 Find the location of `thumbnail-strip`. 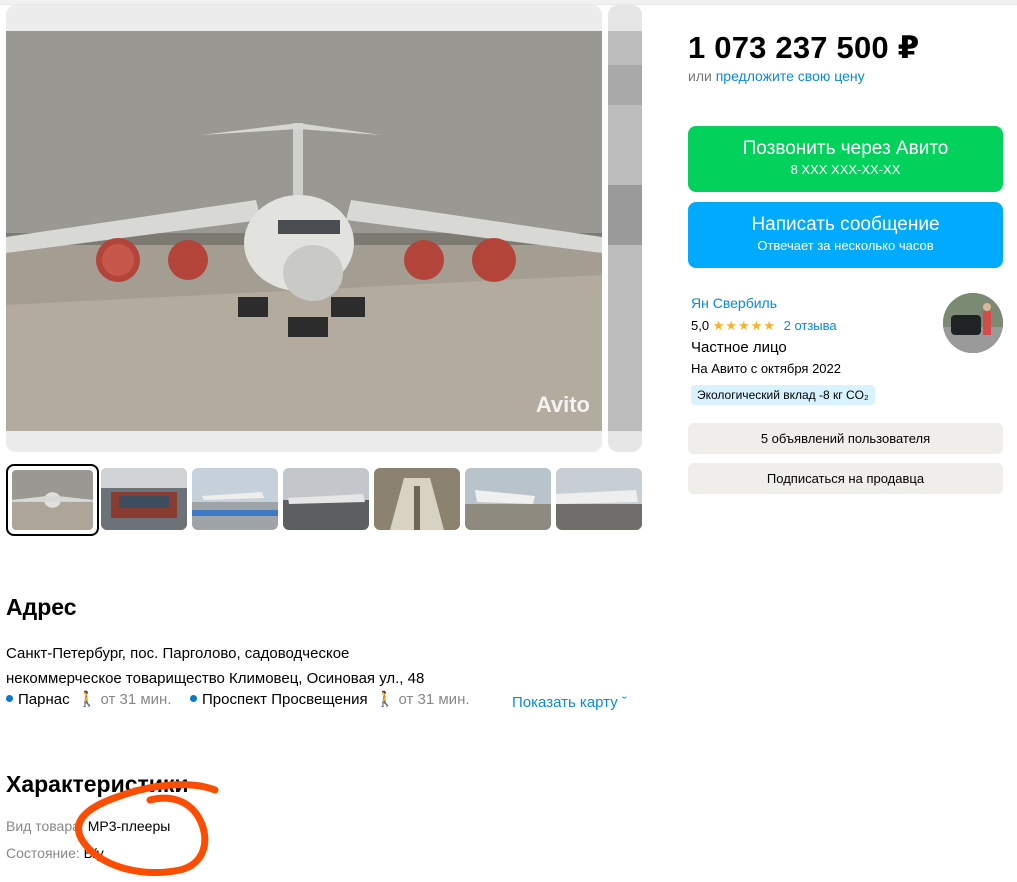

thumbnail-strip is located at coordinates (324, 500).